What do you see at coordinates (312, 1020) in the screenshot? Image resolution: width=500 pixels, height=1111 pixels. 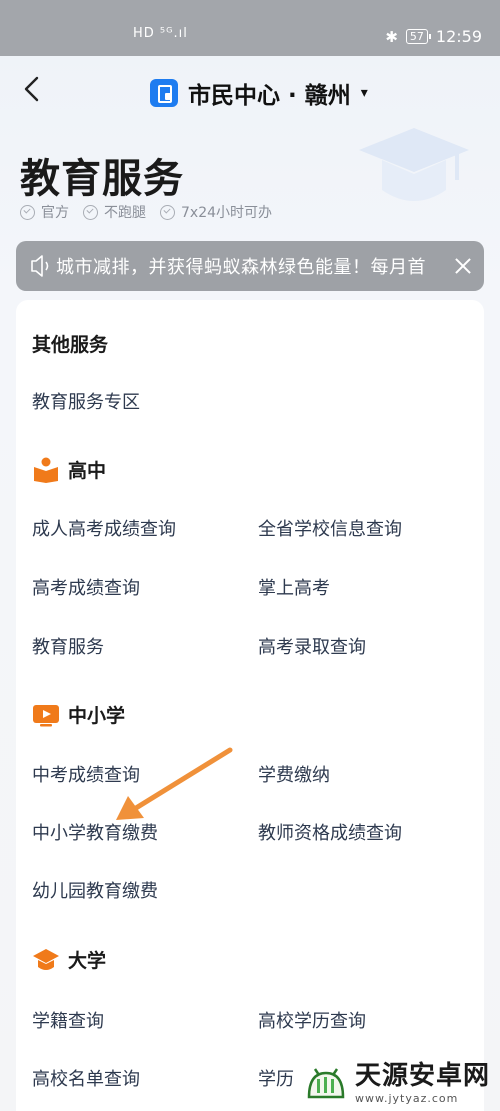 I see `service-link: 高校学历查询` at bounding box center [312, 1020].